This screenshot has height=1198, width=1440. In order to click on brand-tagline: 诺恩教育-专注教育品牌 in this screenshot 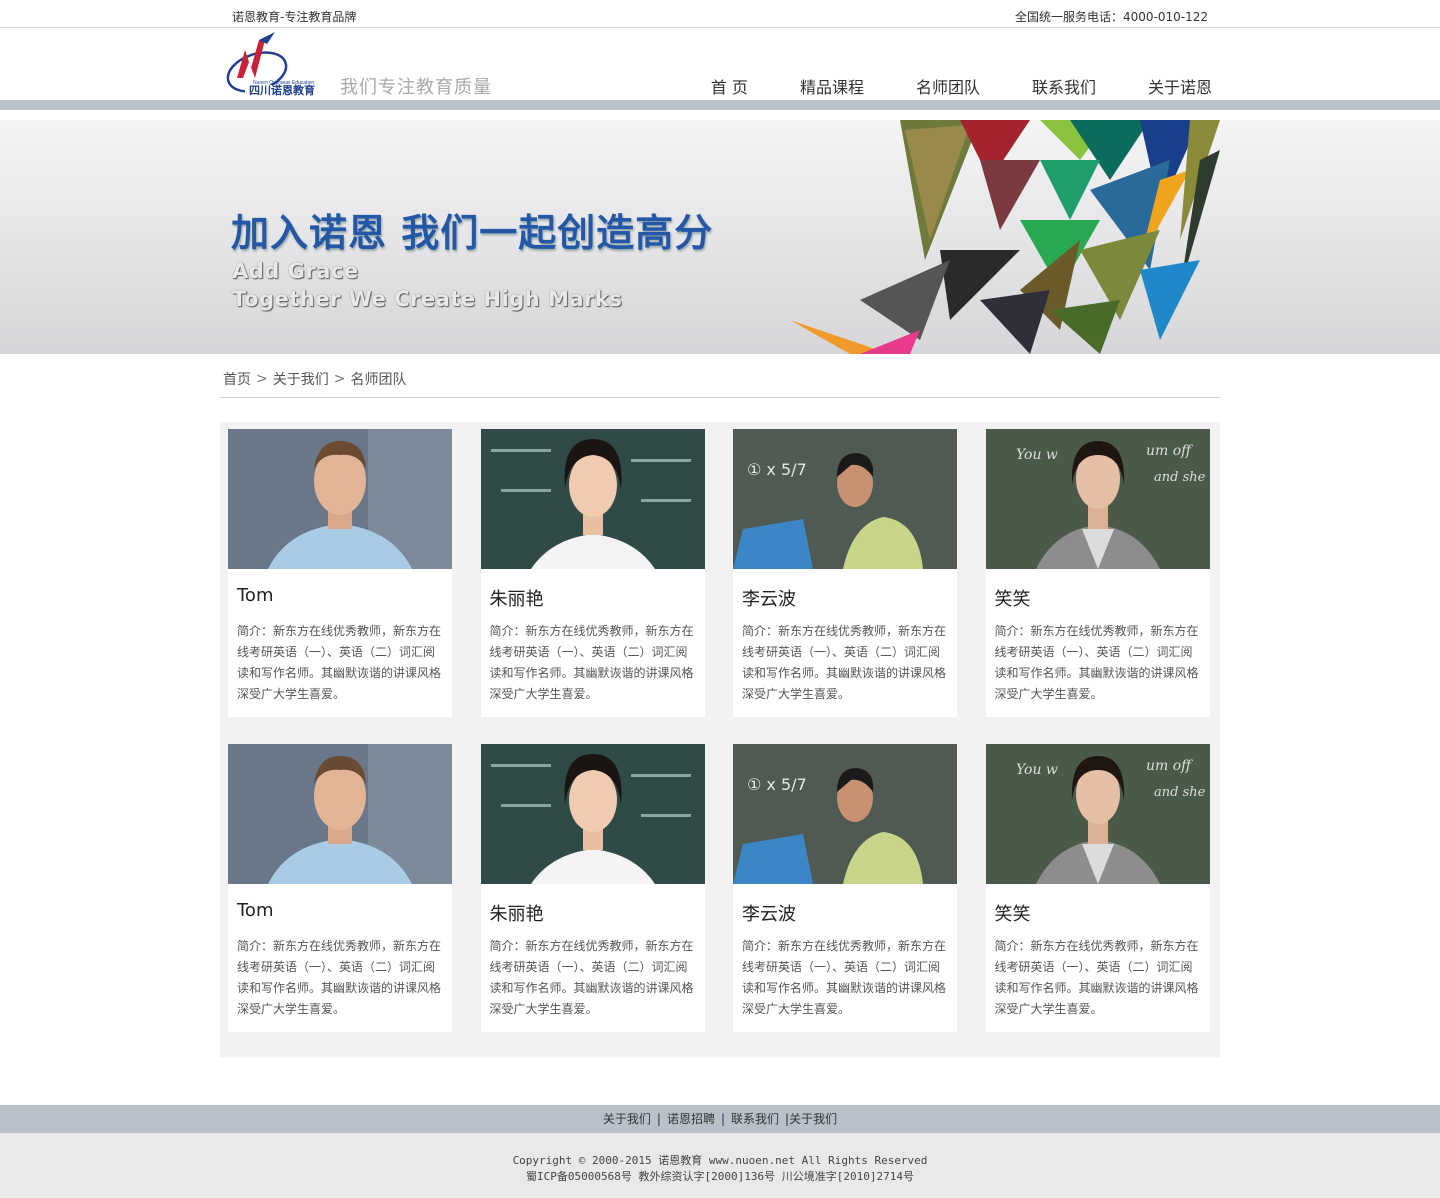, I will do `click(294, 17)`.